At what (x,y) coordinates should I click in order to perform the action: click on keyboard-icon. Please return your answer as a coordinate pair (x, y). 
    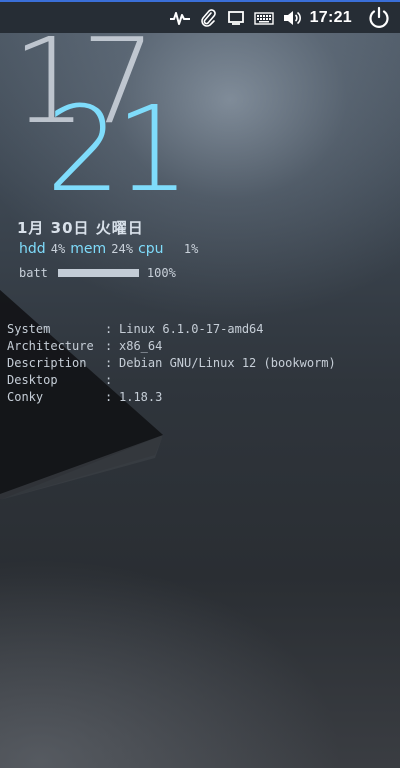
    Looking at the image, I should click on (263, 18).